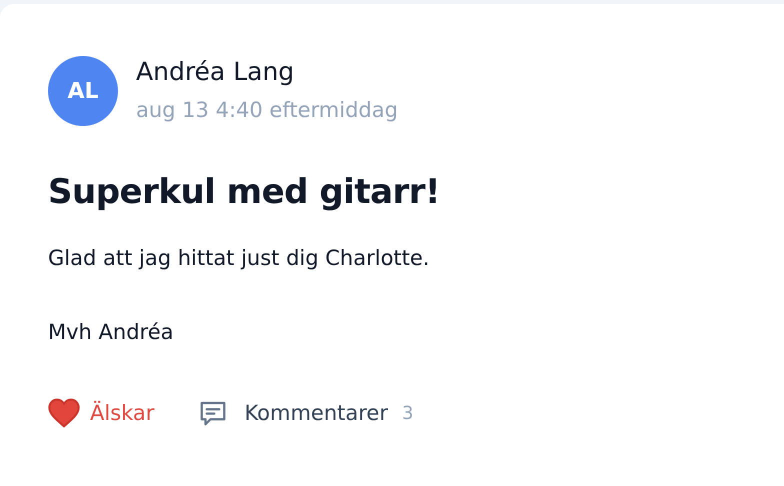 This screenshot has height=486, width=784. Describe the element at coordinates (101, 413) in the screenshot. I see `love-button: Älskar` at that location.